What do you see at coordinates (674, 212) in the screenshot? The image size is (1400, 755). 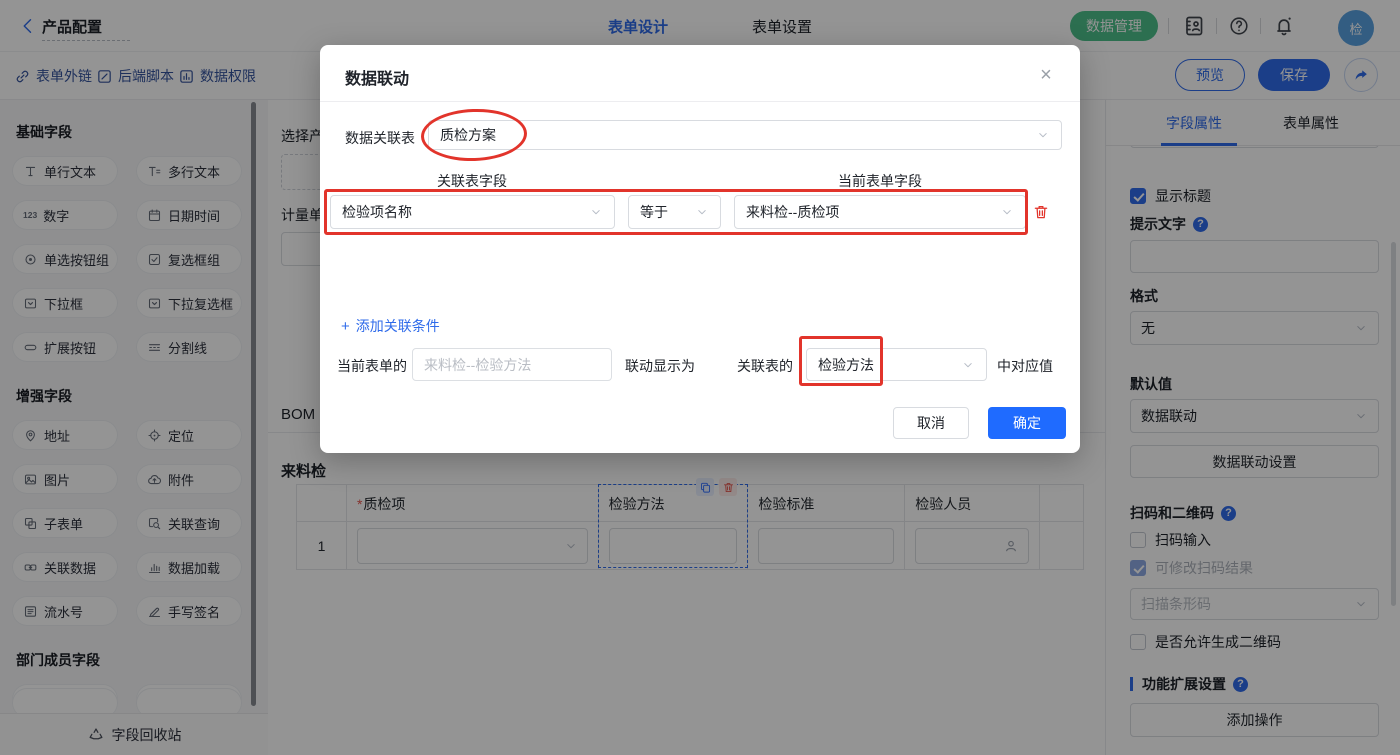 I see `operator-select: 等于` at bounding box center [674, 212].